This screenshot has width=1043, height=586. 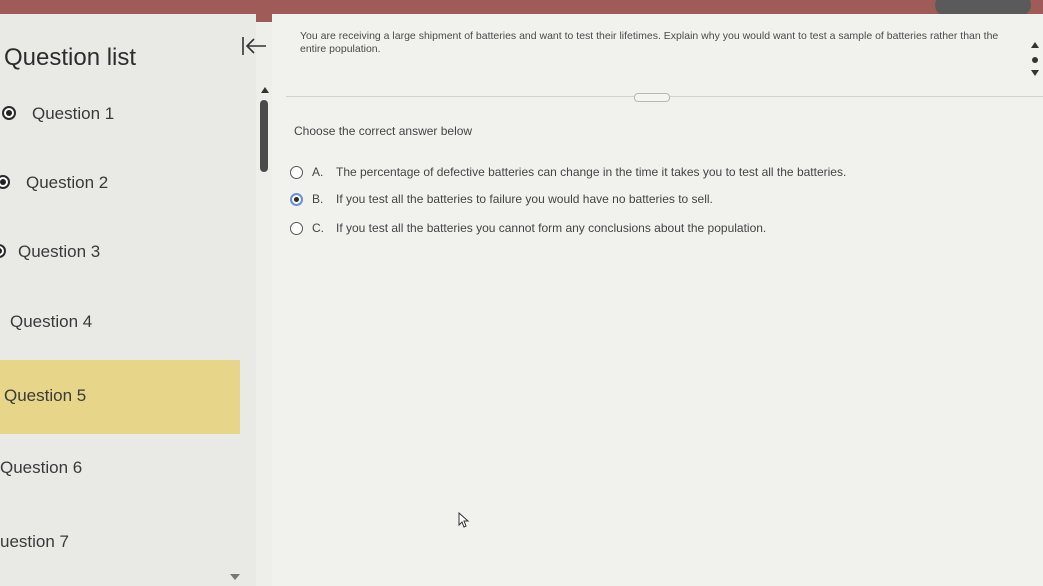 I want to click on sidebar-item-label: Question 5, so click(x=45, y=395).